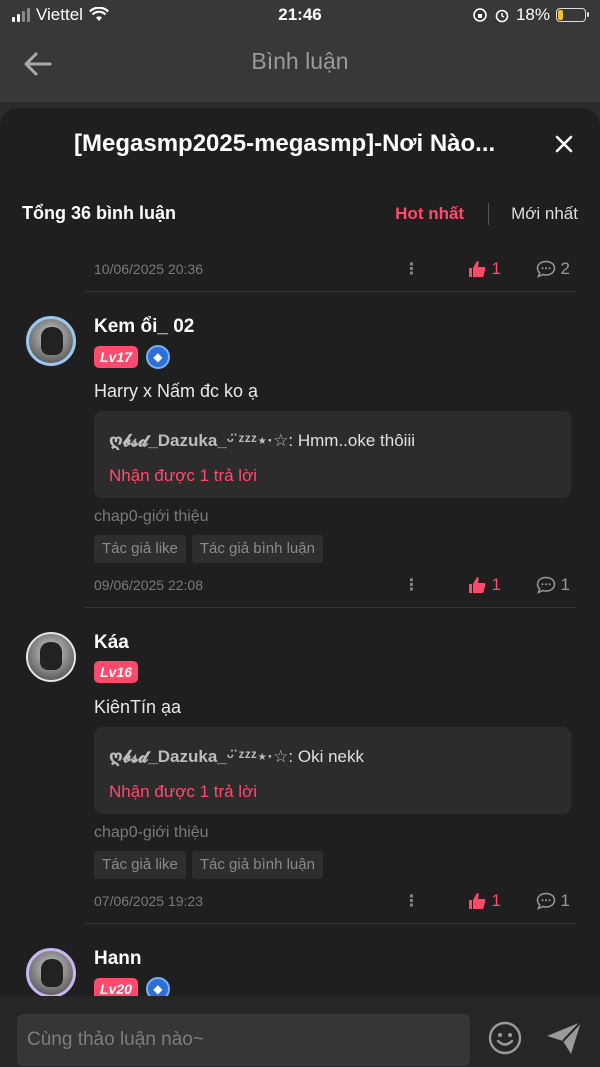 The width and height of the screenshot is (600, 1067). Describe the element at coordinates (111, 643) in the screenshot. I see `comment-username: Káa` at that location.